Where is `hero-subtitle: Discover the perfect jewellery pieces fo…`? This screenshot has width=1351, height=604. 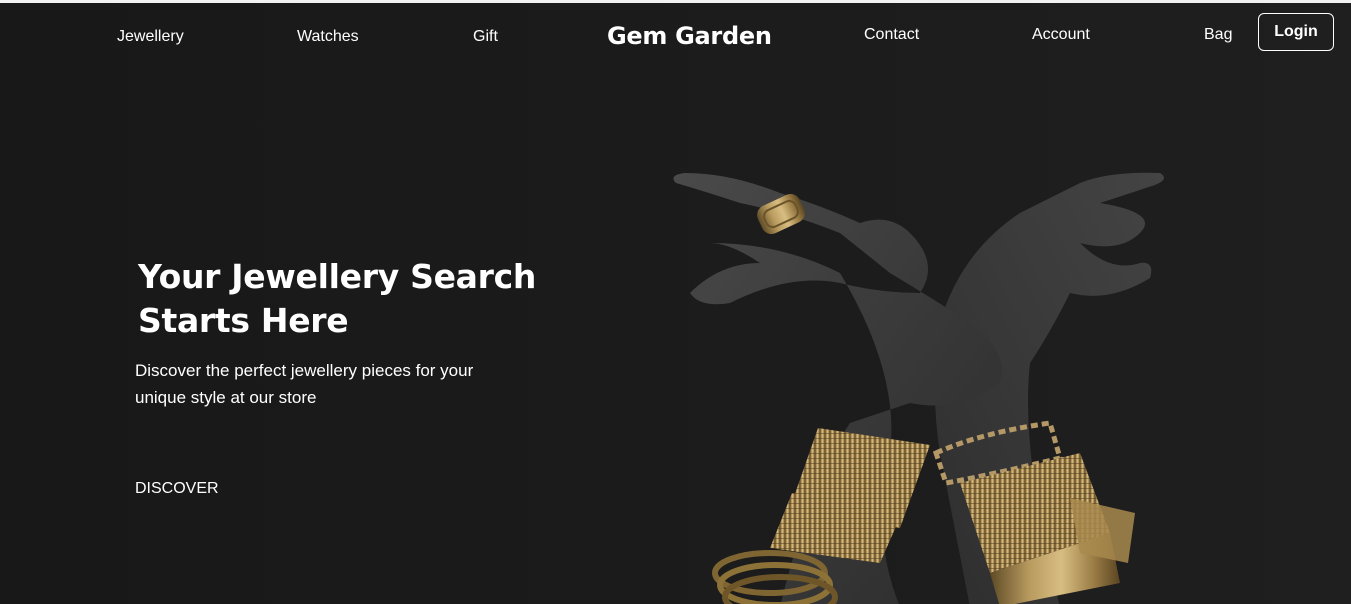 hero-subtitle: Discover the perfect jewellery pieces fo… is located at coordinates (304, 384).